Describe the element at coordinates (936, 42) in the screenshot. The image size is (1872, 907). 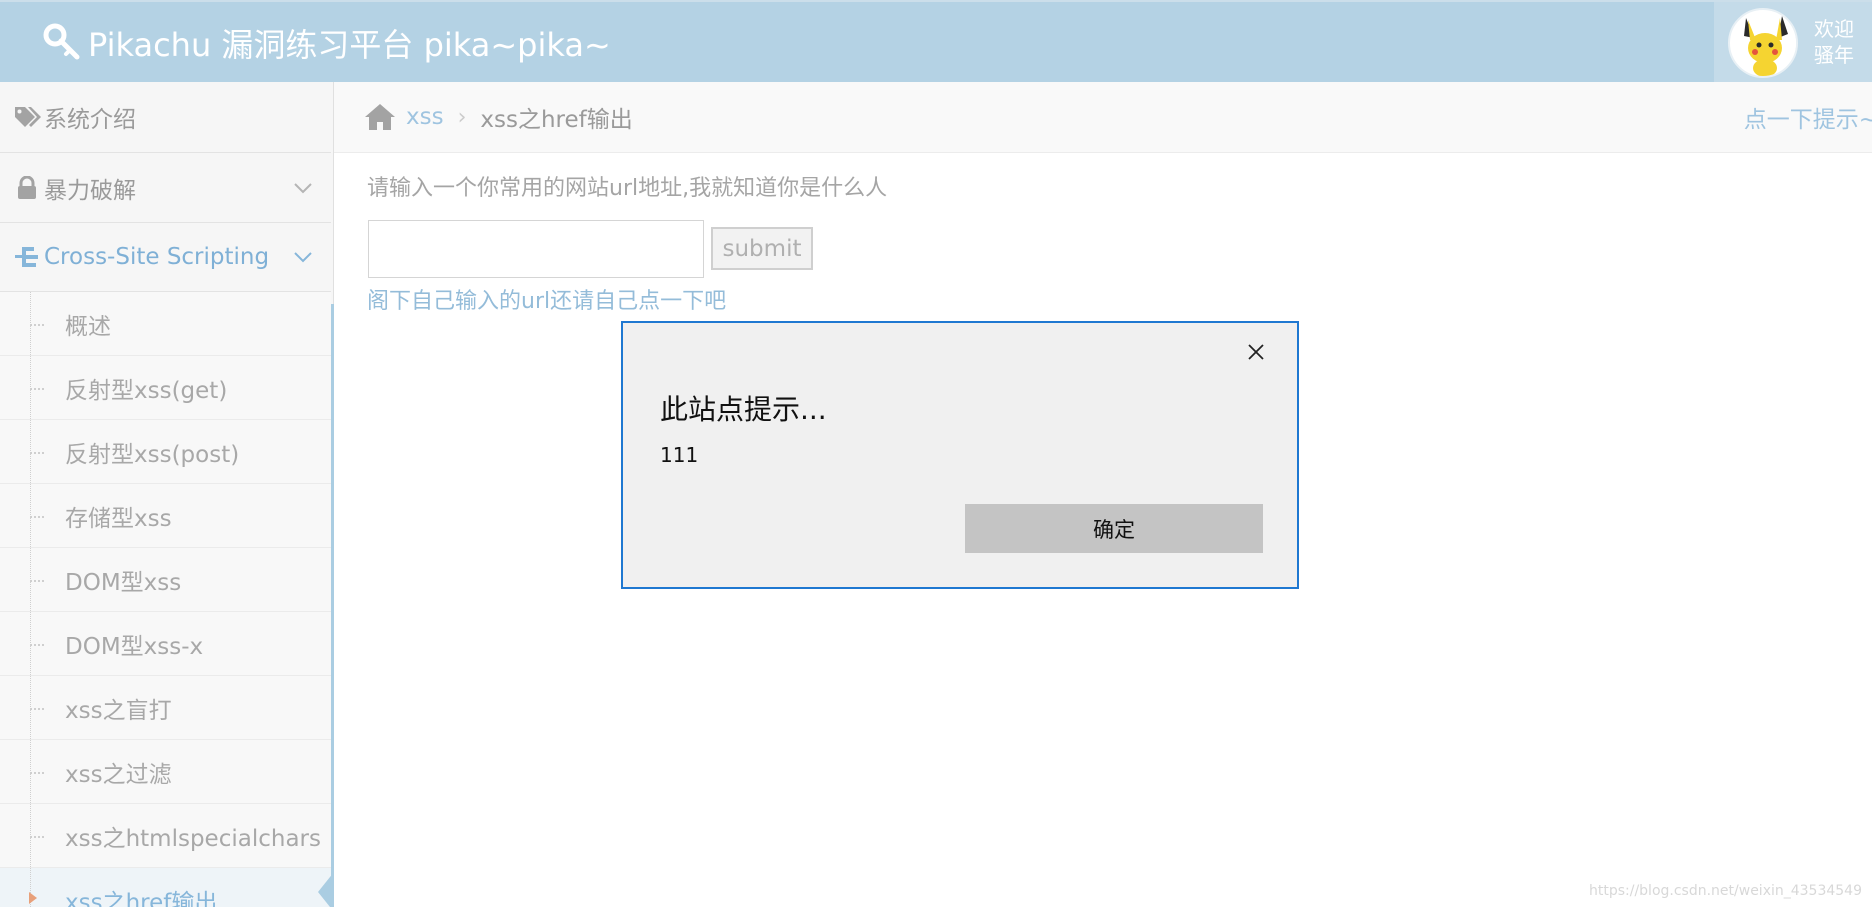
I see `top-navbar: Pikachu 漏洞练习平台 pika~pika~ 欢迎 骚年` at that location.